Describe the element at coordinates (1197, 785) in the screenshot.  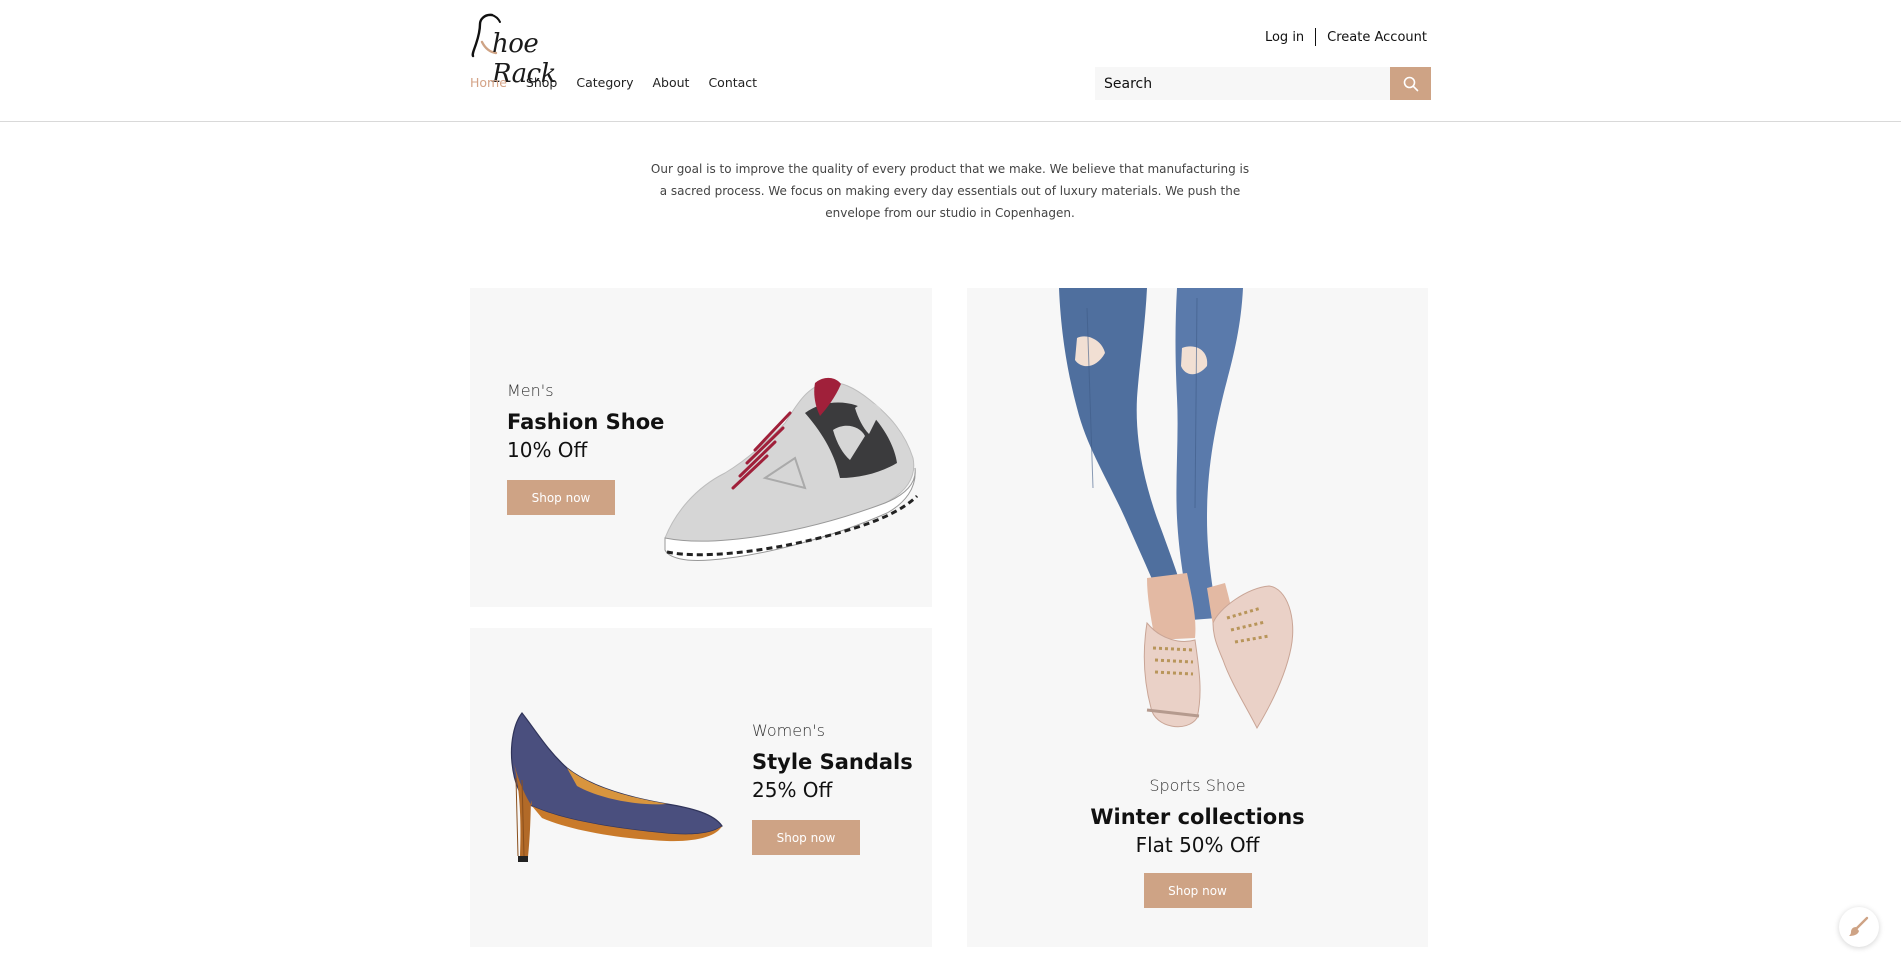
I see `promo-kicker: Sports Shoe` at that location.